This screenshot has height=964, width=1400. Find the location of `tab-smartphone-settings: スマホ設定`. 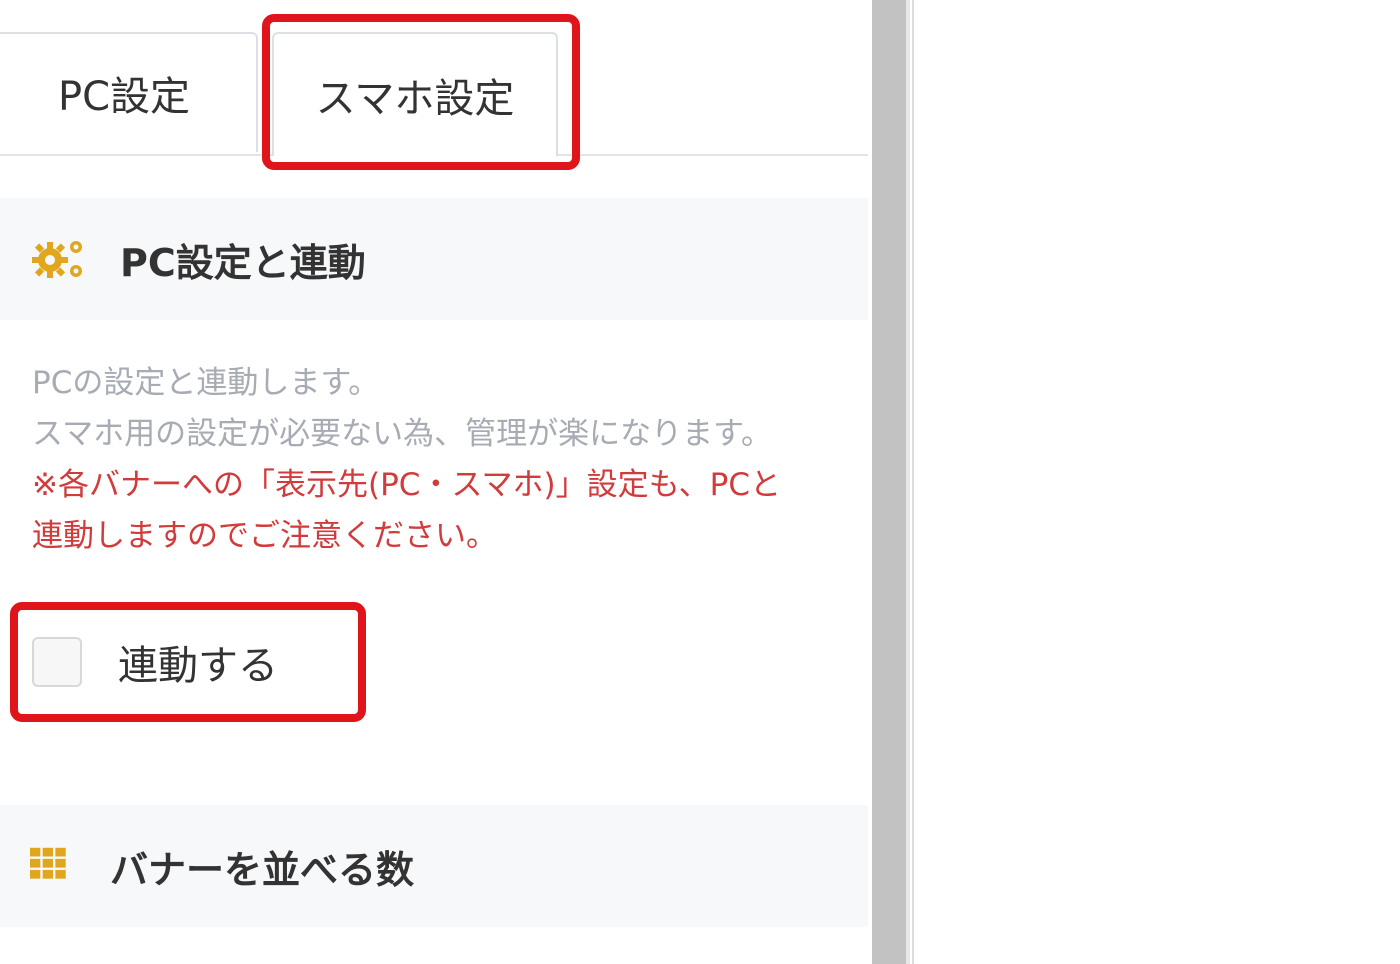

tab-smartphone-settings: スマホ設定 is located at coordinates (415, 94).